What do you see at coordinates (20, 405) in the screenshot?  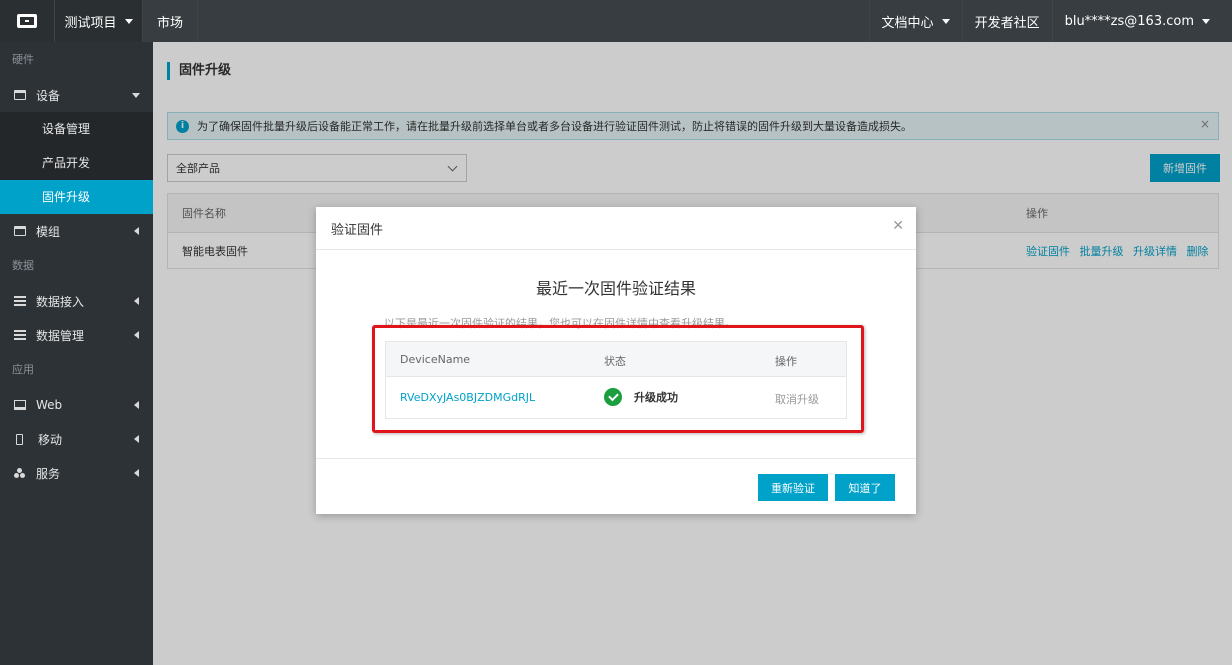 I see `monitor-icon` at bounding box center [20, 405].